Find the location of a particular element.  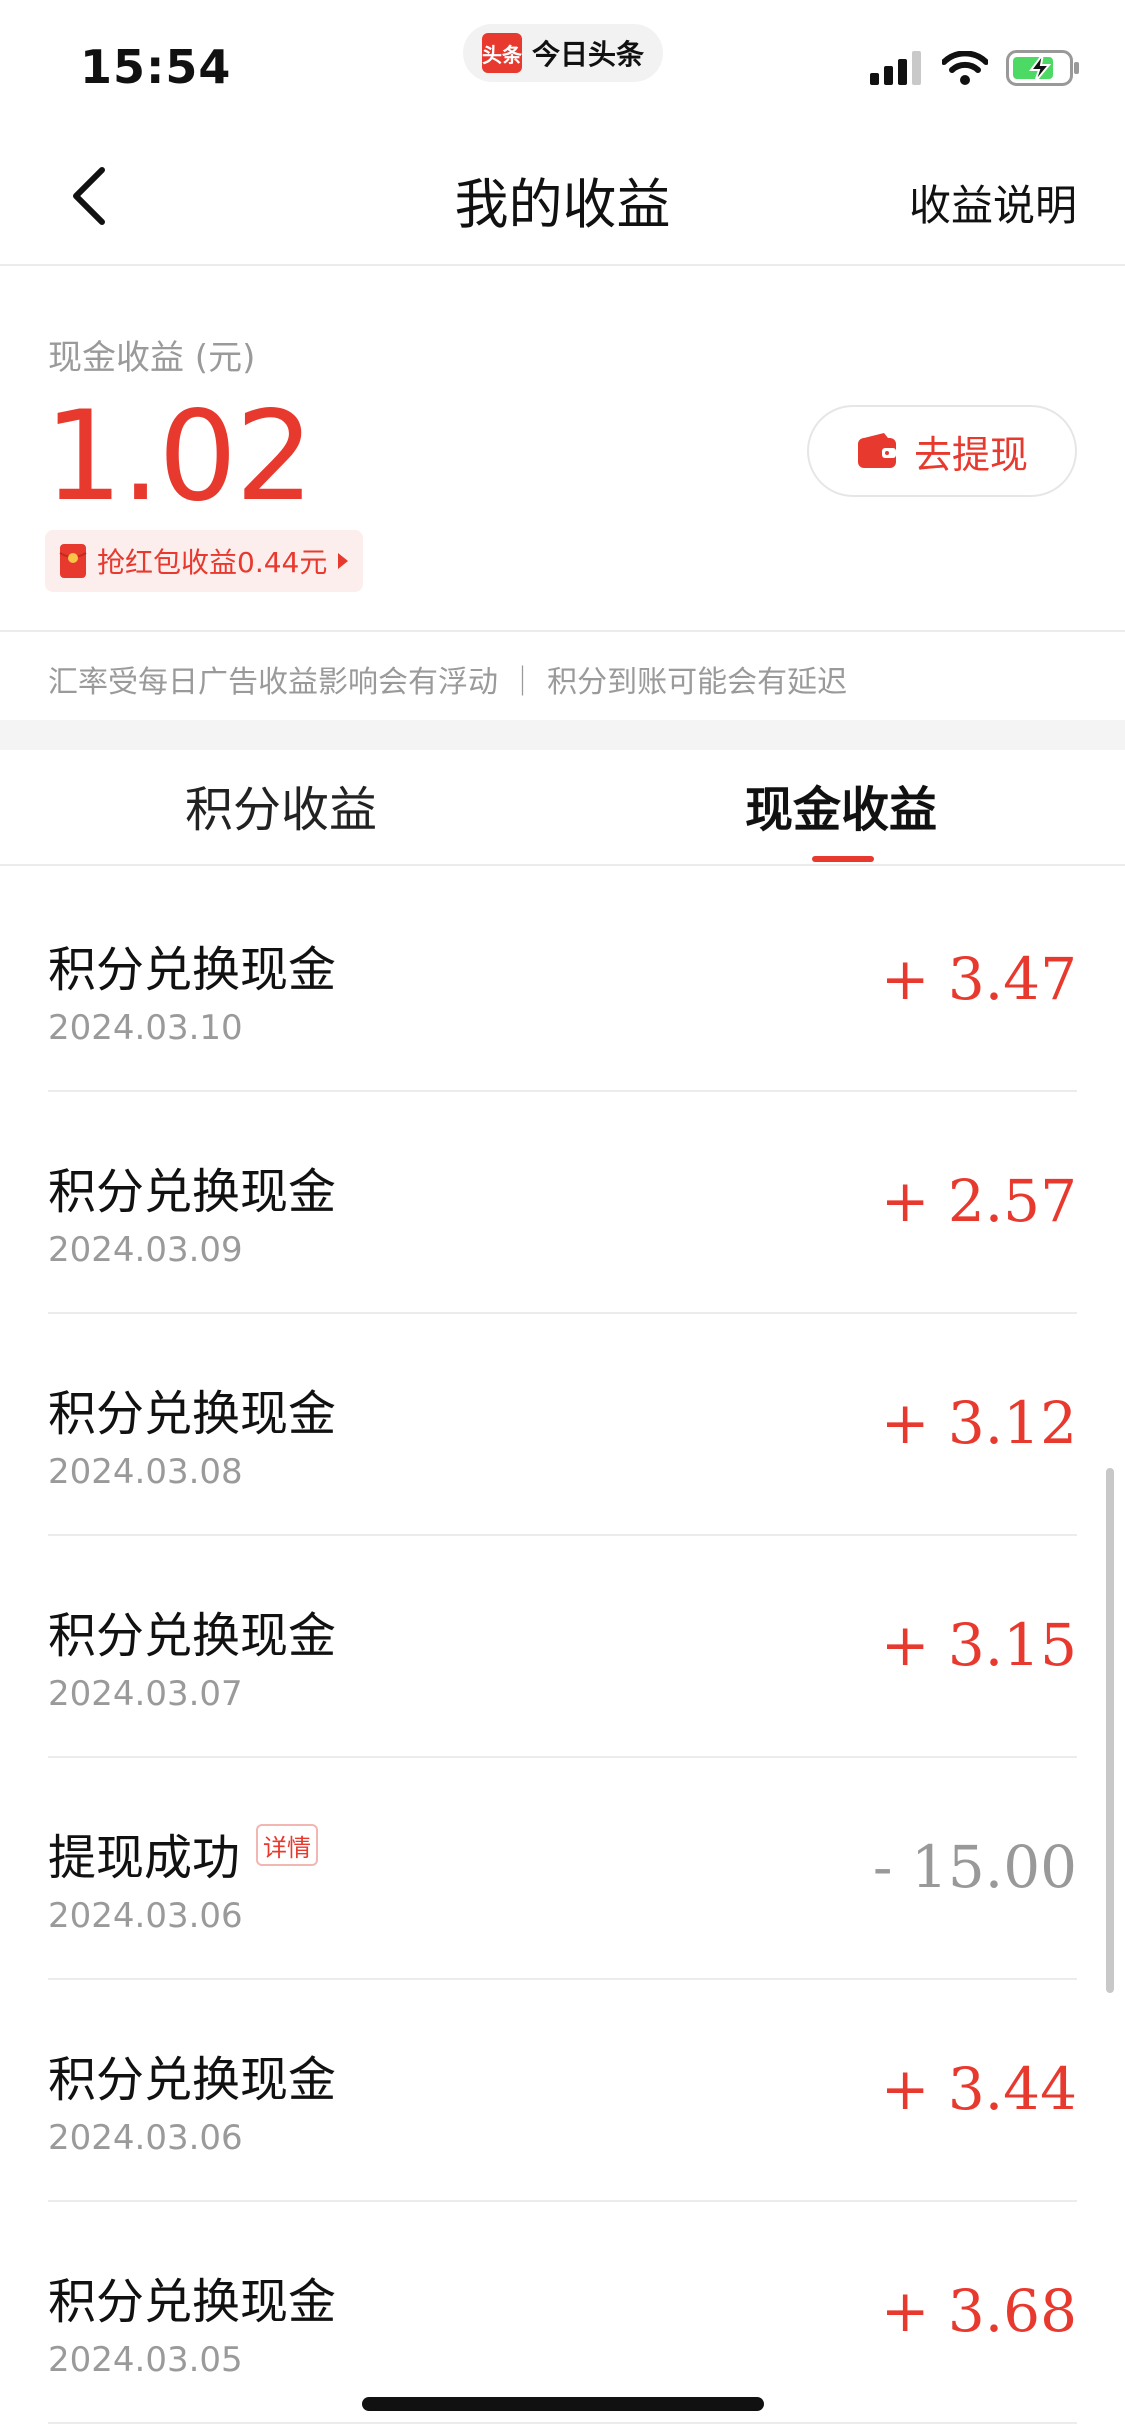

earnings-explanation-link: 收益说明 is located at coordinates (993, 202).